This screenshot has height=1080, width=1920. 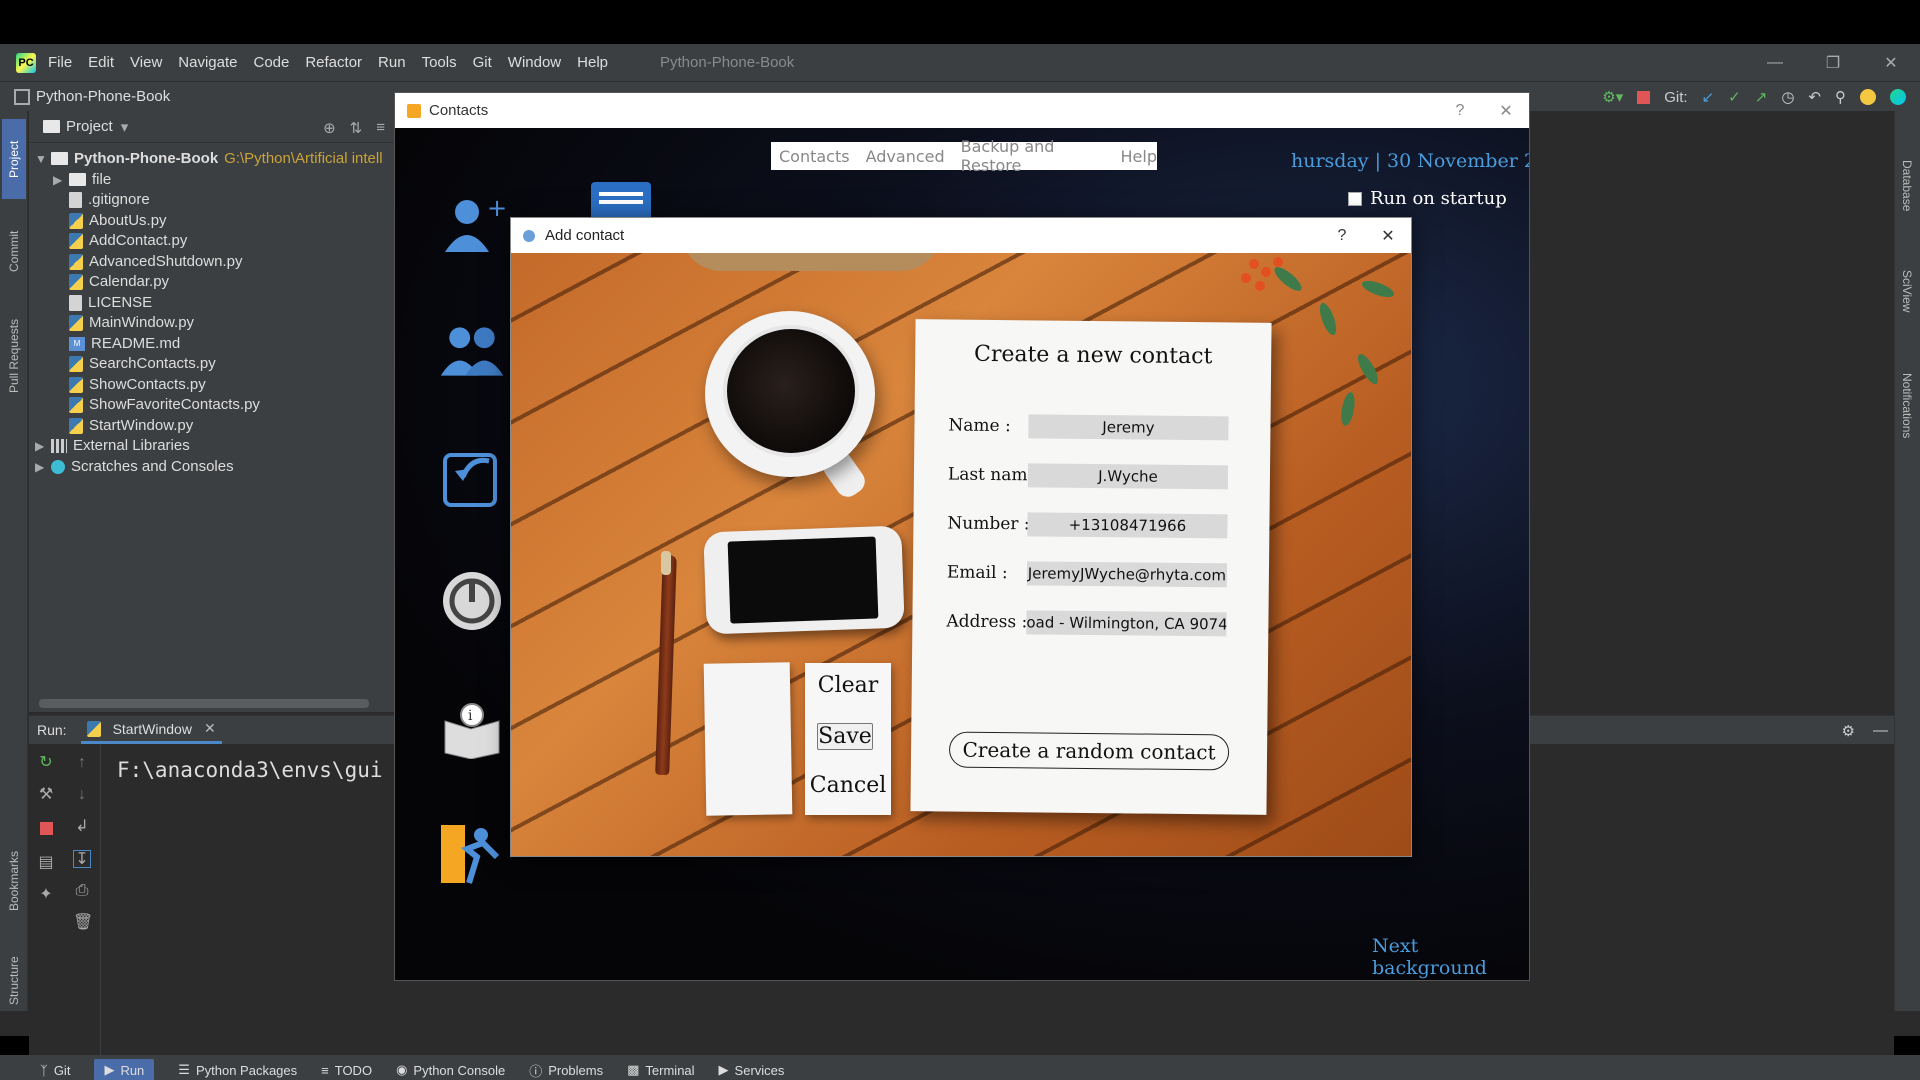 I want to click on soft-wrap-icon: ↲, so click(x=82, y=827).